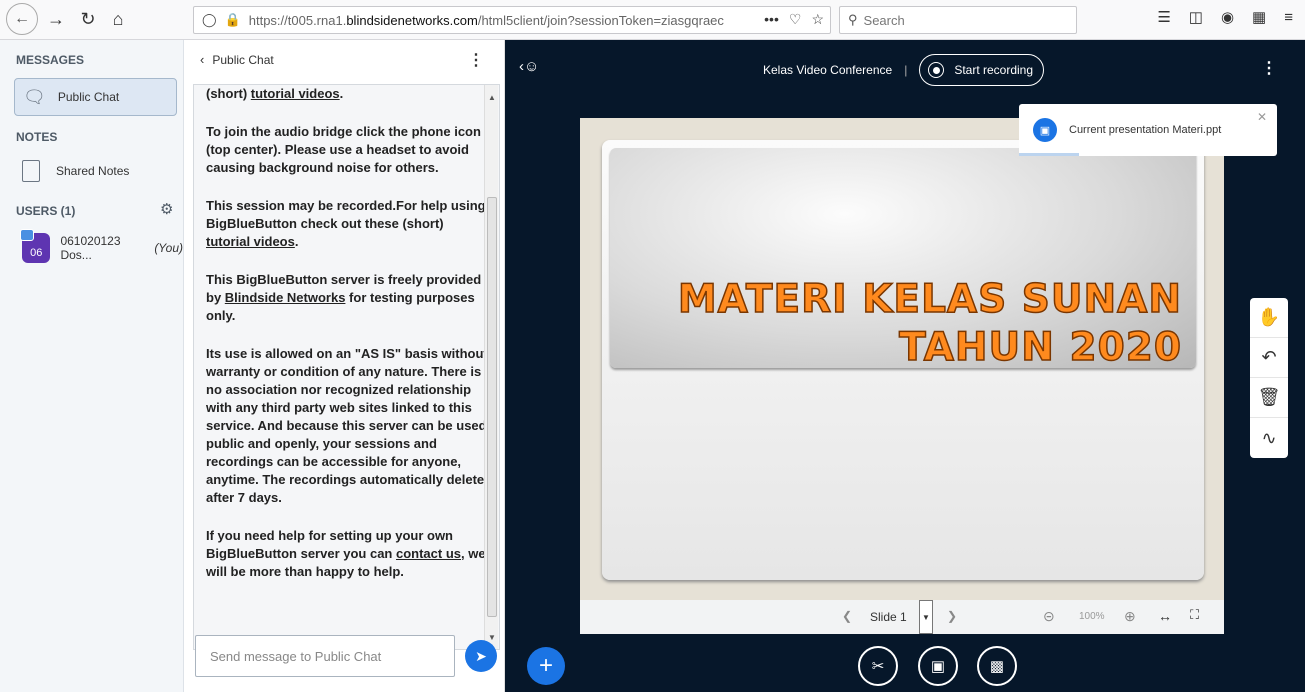  What do you see at coordinates (1196, 17) in the screenshot?
I see `sidebar-icon: ◫` at bounding box center [1196, 17].